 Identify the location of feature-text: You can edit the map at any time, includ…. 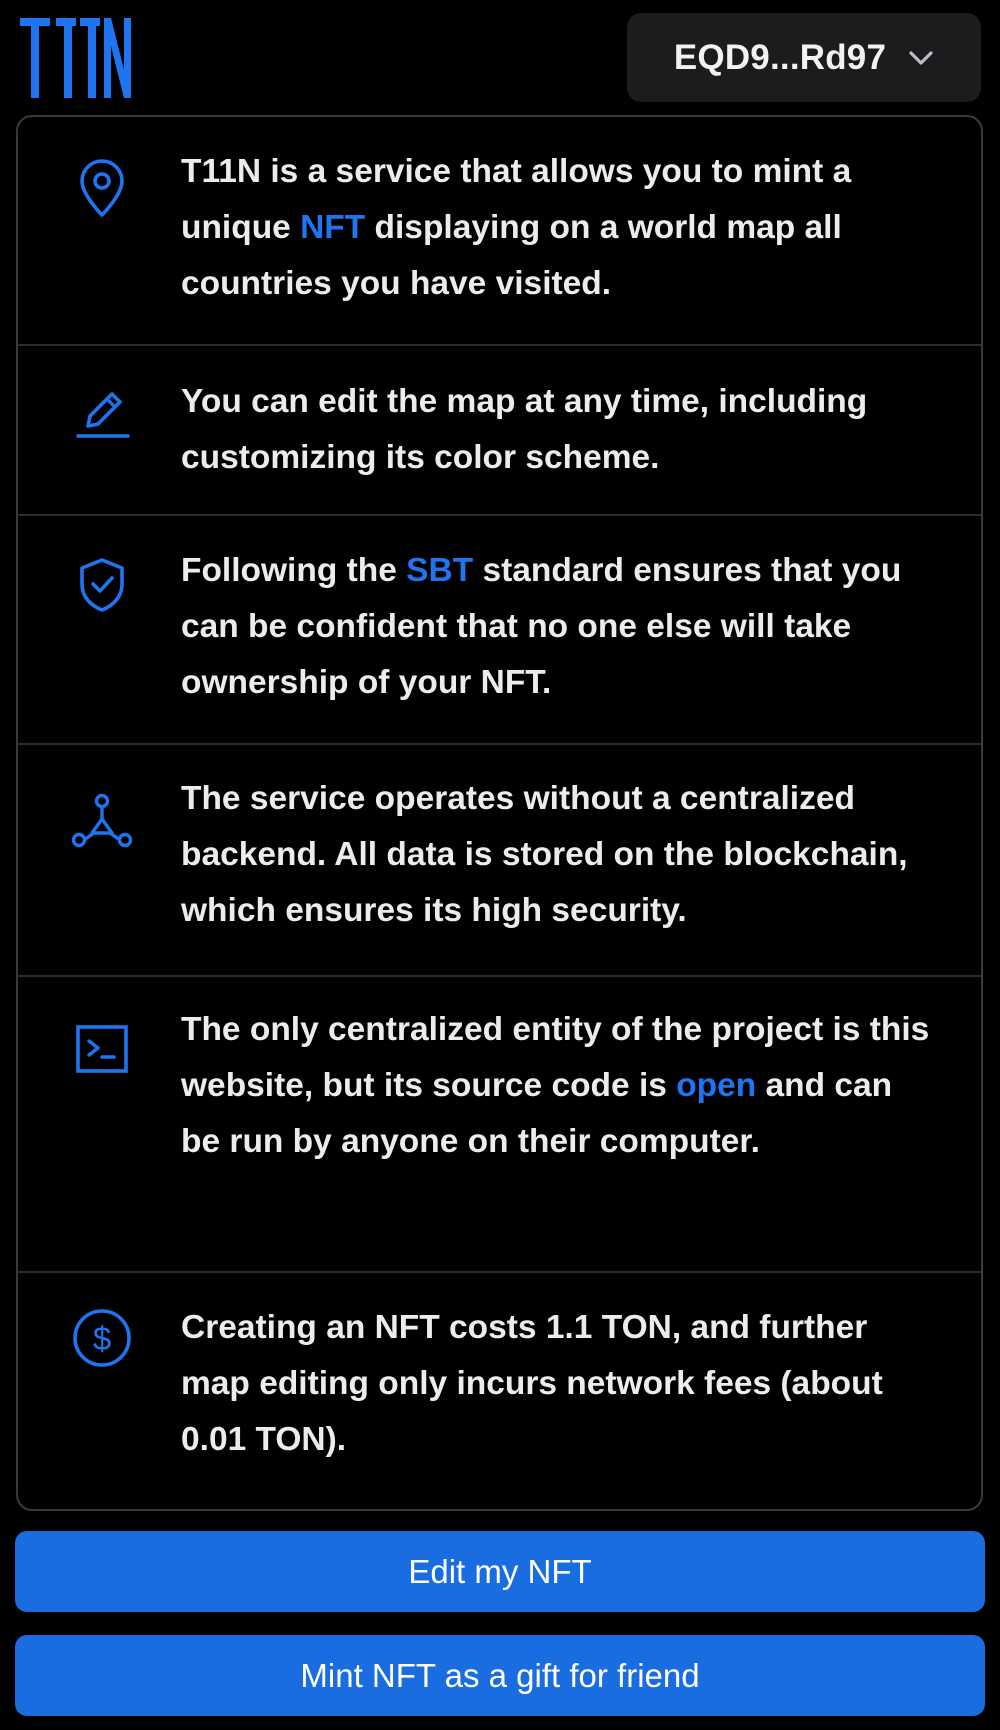
(556, 430).